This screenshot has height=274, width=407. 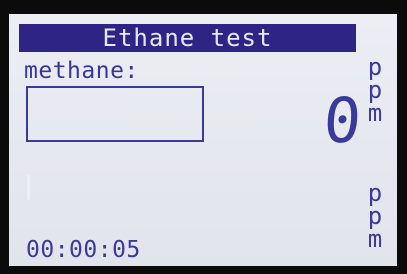 I want to click on title-bar: Ethane test, so click(x=187, y=38).